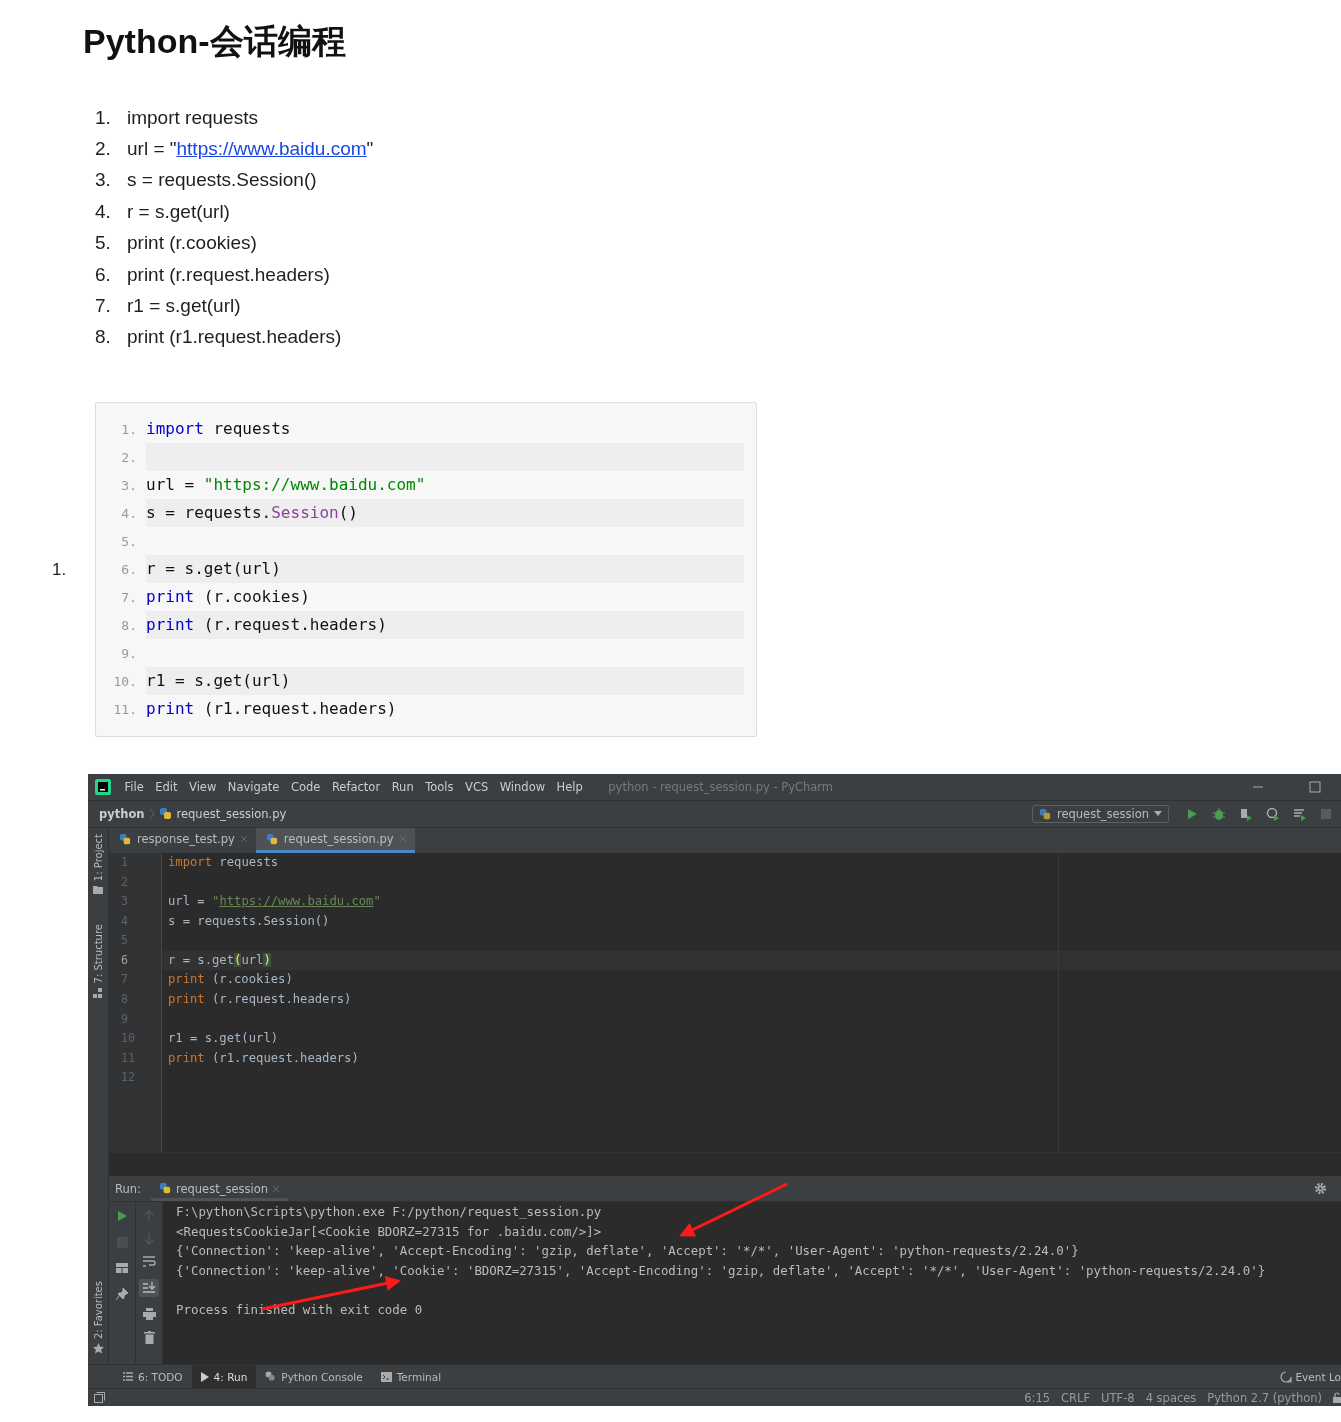  I want to click on menu-item: Edit, so click(166, 787).